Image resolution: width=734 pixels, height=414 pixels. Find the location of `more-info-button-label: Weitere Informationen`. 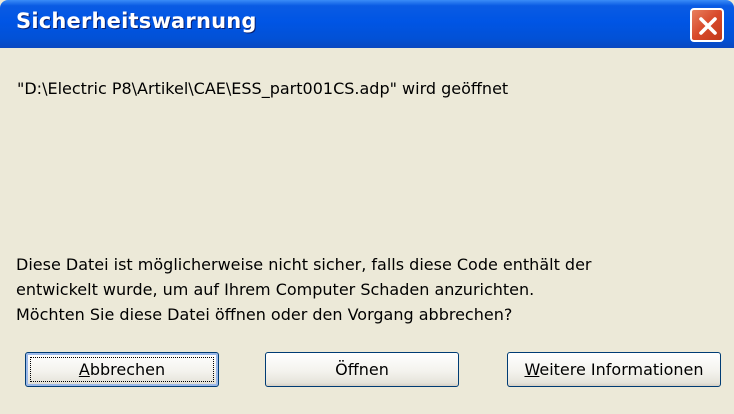

more-info-button-label: Weitere Informationen is located at coordinates (613, 369).